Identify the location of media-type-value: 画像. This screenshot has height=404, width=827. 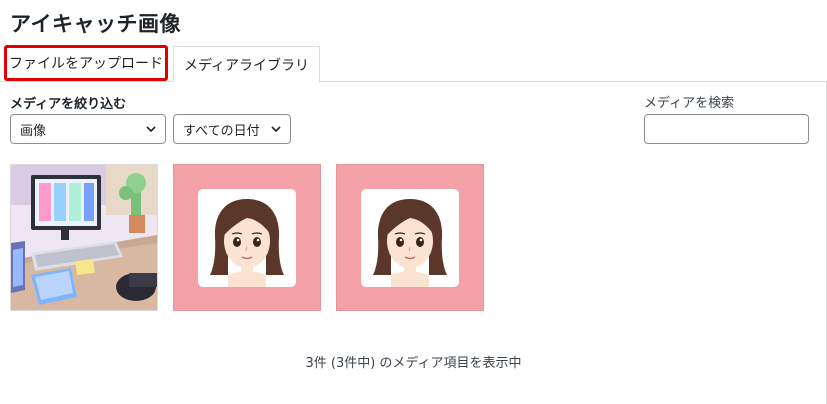
(33, 131).